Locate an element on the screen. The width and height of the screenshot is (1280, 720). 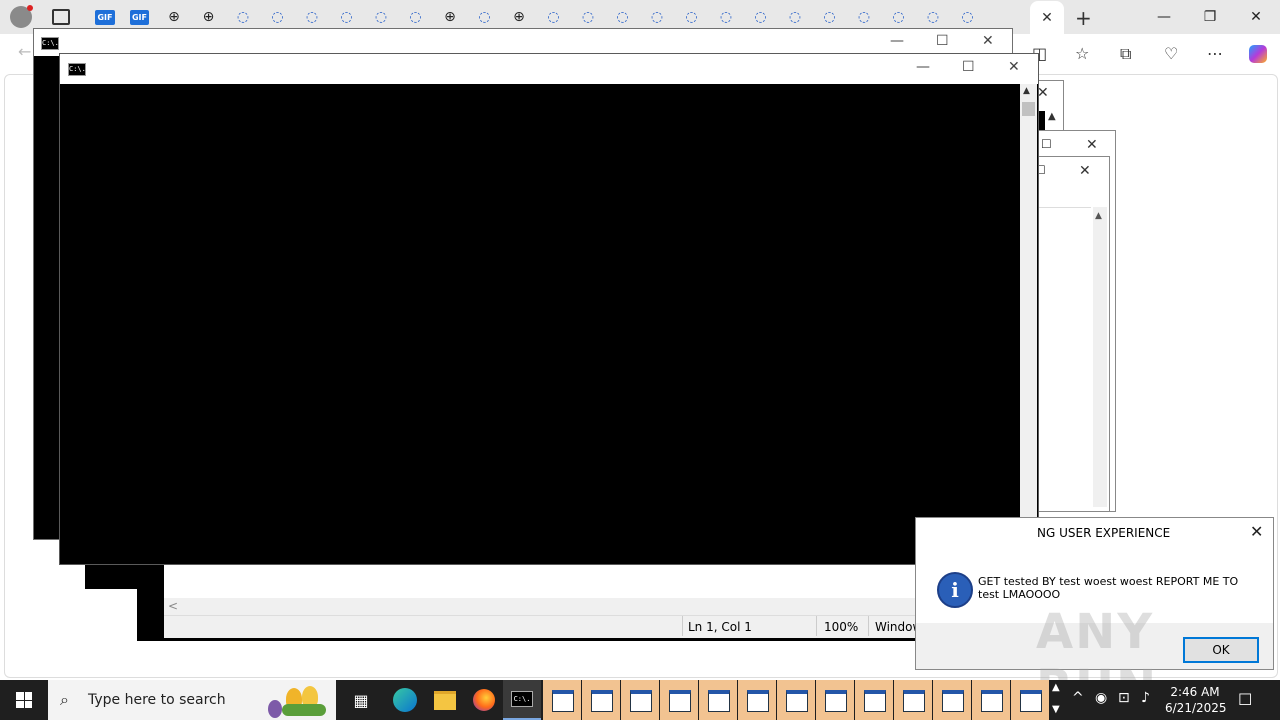
active-tab: ✕ is located at coordinates (1047, 17).